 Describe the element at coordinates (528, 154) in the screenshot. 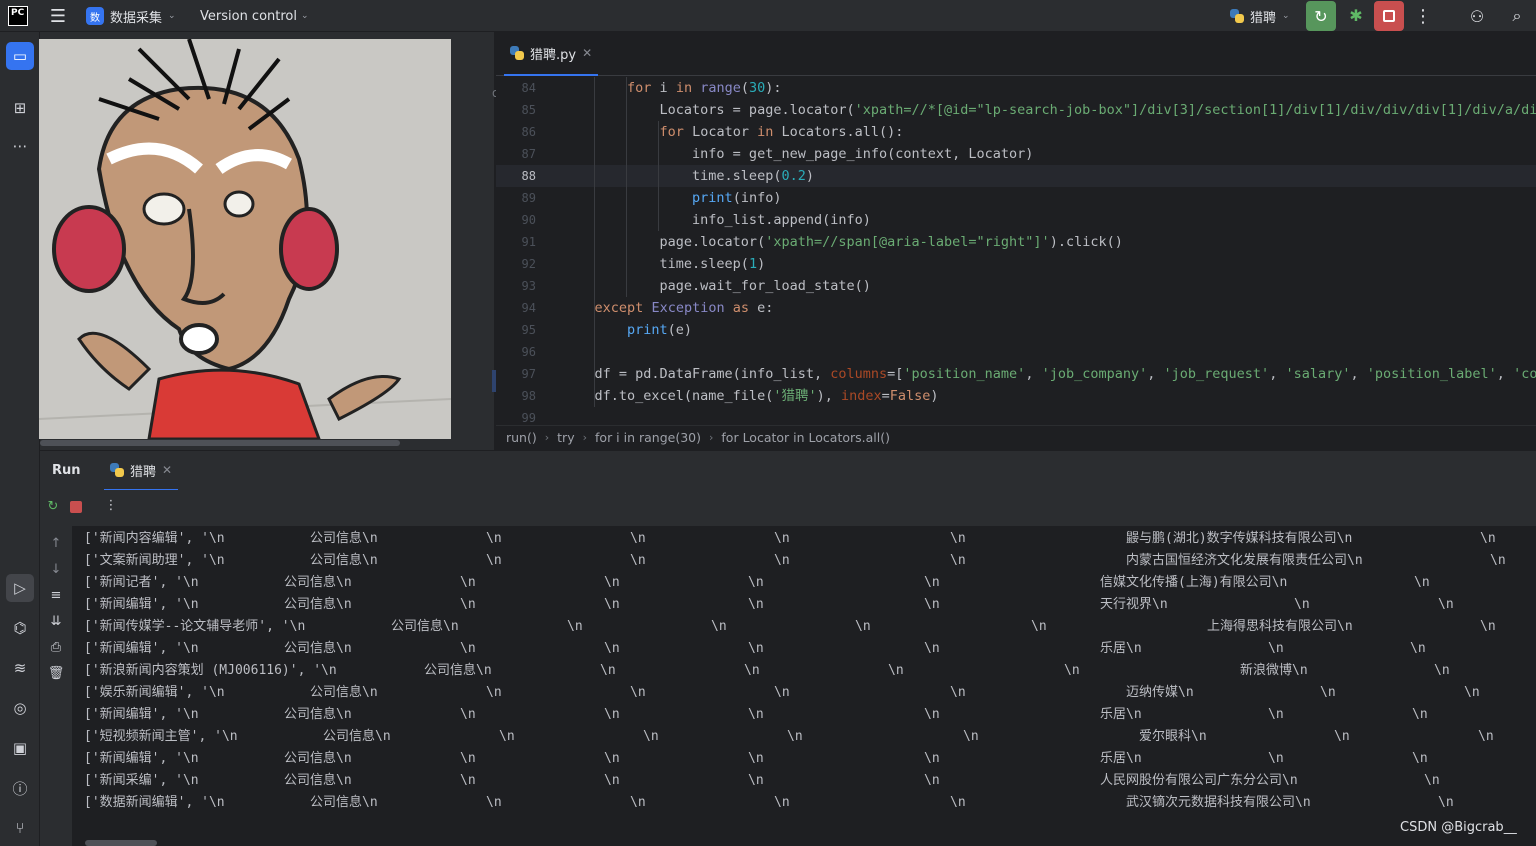

I see `line-number: 87` at that location.